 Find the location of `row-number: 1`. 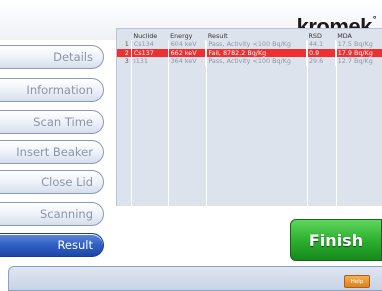

row-number: 1 is located at coordinates (126, 44).